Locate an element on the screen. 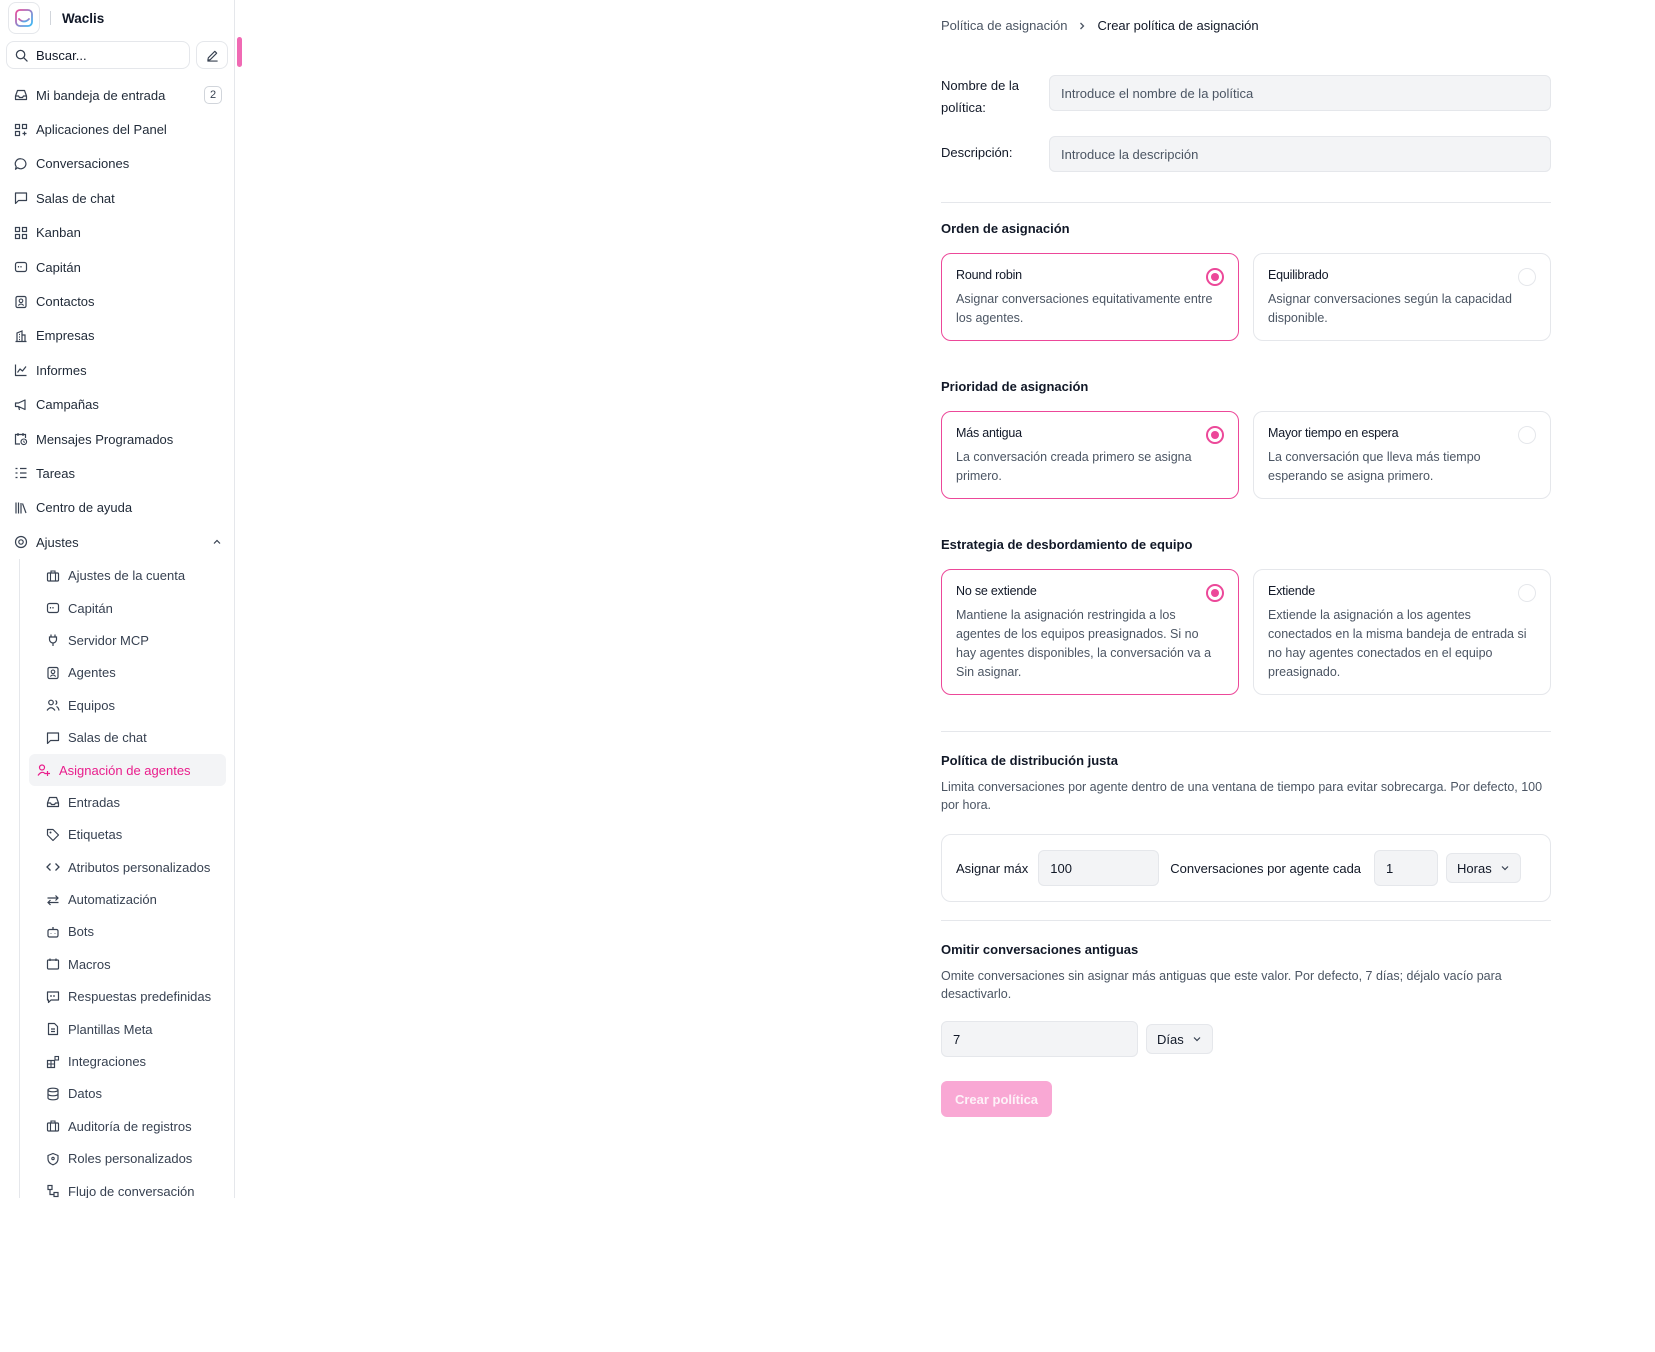  nav-item-tasks: Tareas is located at coordinates (117, 473).